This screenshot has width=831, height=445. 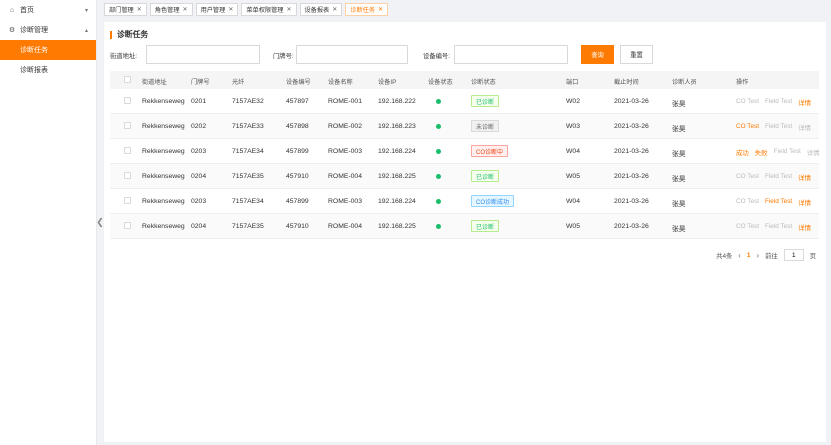 I want to click on tab-menu-permission: 菜单权限管理 ✕, so click(x=269, y=9).